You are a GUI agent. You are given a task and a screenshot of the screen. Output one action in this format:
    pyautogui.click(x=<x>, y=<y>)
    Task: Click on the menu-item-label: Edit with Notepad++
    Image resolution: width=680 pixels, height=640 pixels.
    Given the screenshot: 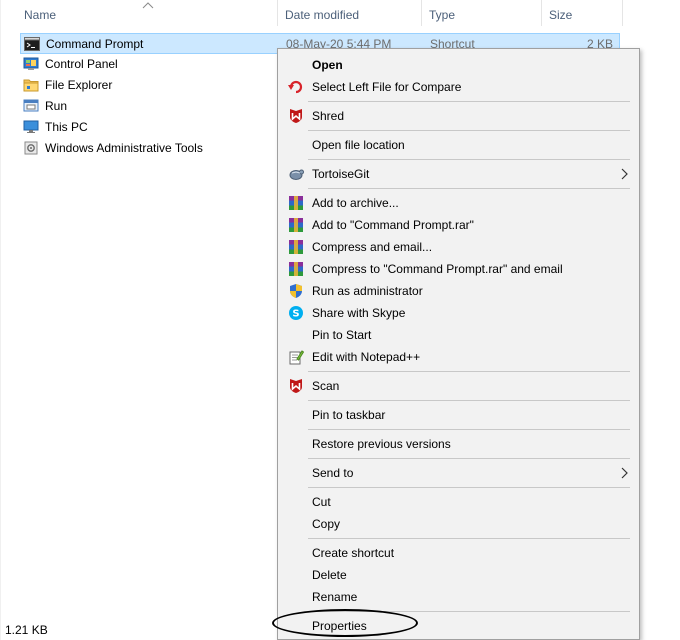 What is the action you would take?
    pyautogui.click(x=366, y=357)
    